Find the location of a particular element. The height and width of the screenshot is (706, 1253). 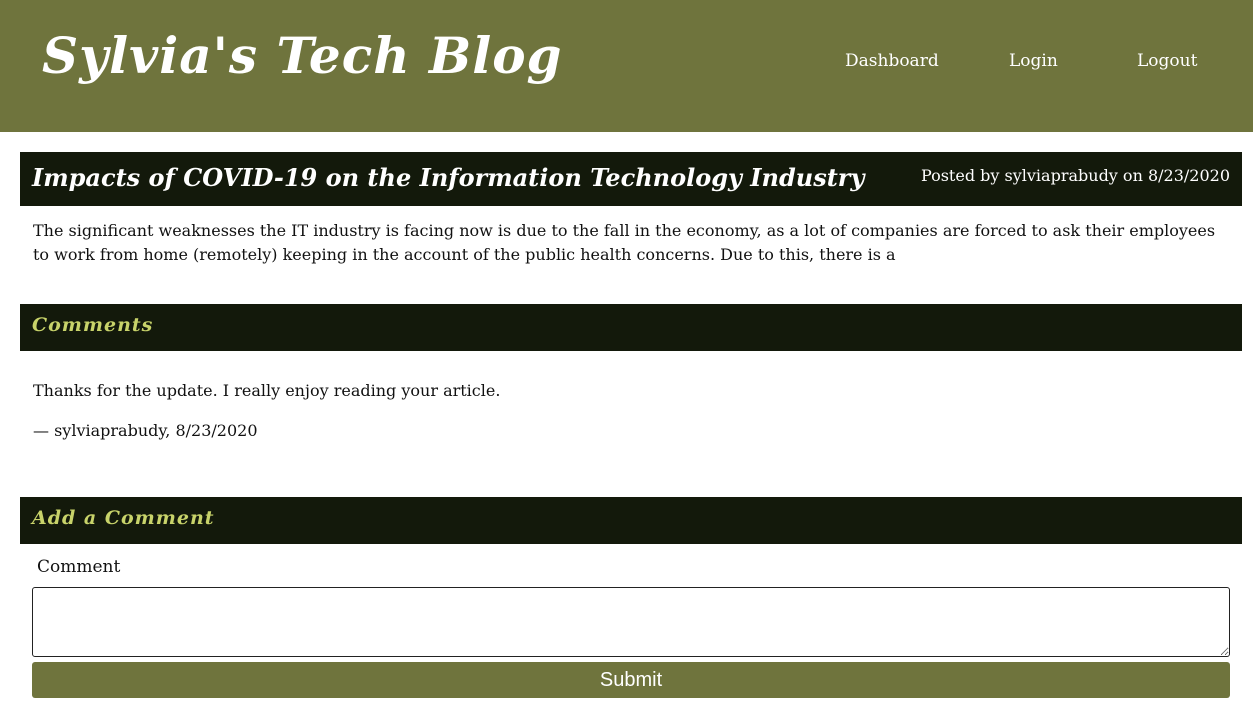

nav-login-link: Login is located at coordinates (1033, 61).